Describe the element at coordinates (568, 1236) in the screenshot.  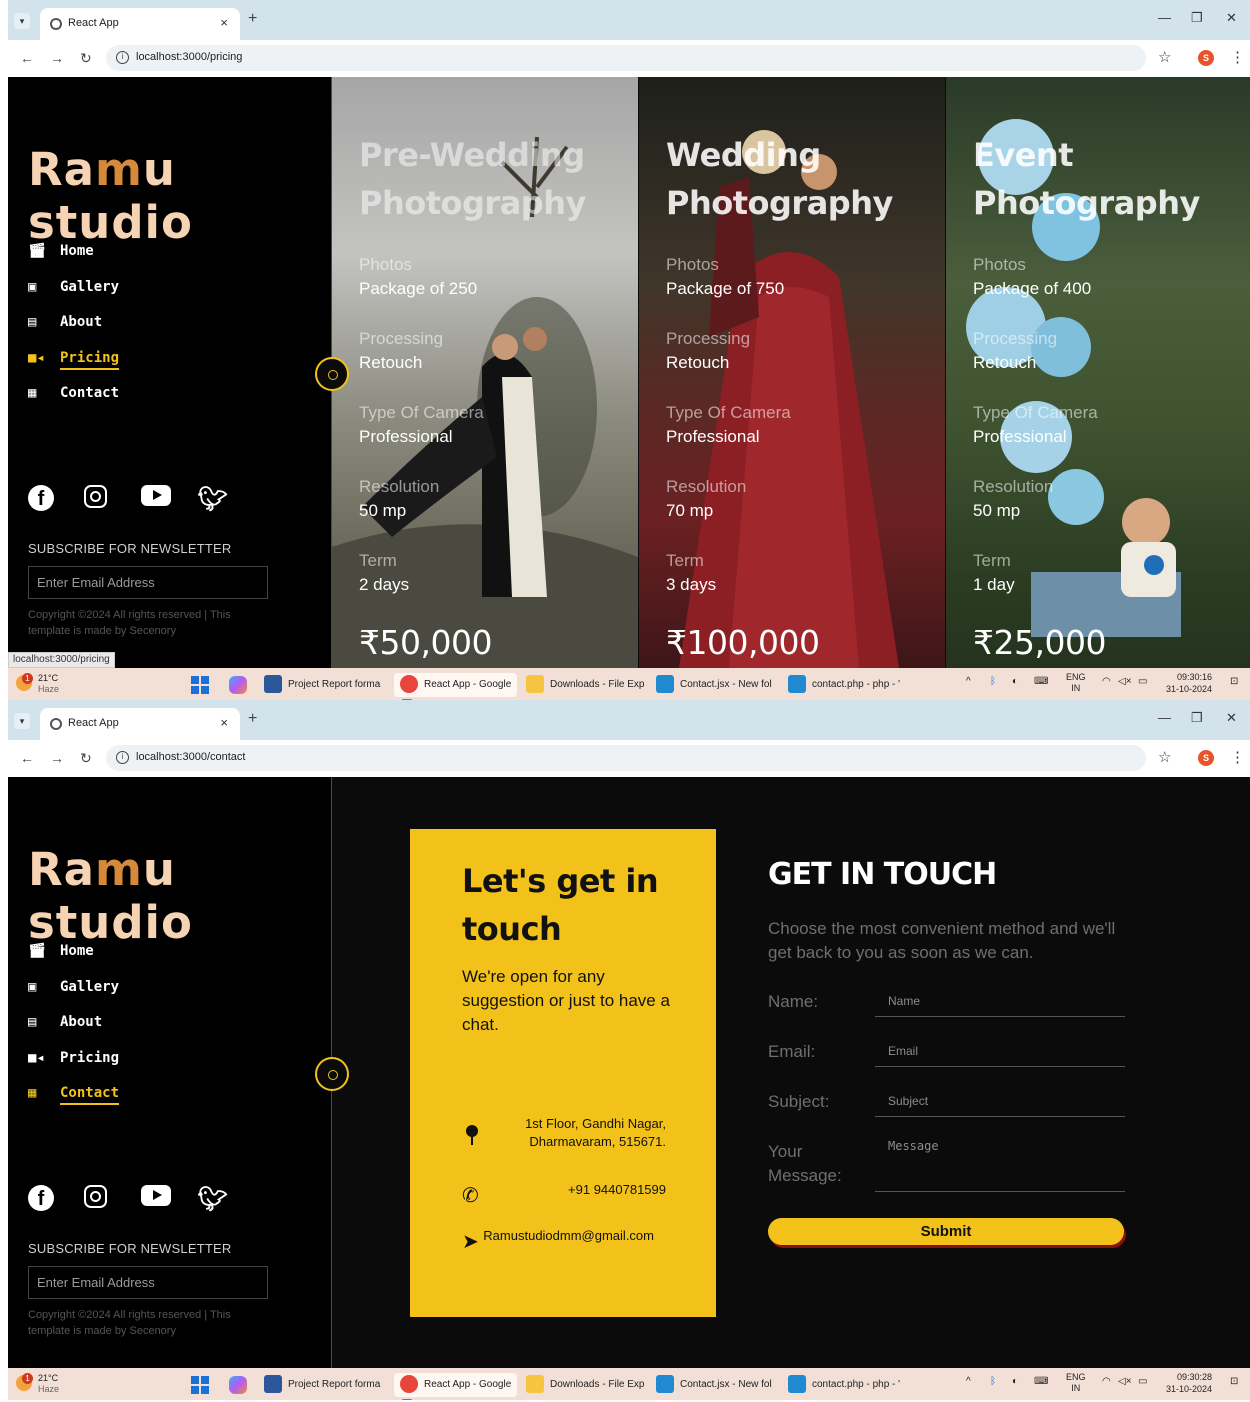
I see `email-text: Ramustudiodmm@gmail.com` at that location.